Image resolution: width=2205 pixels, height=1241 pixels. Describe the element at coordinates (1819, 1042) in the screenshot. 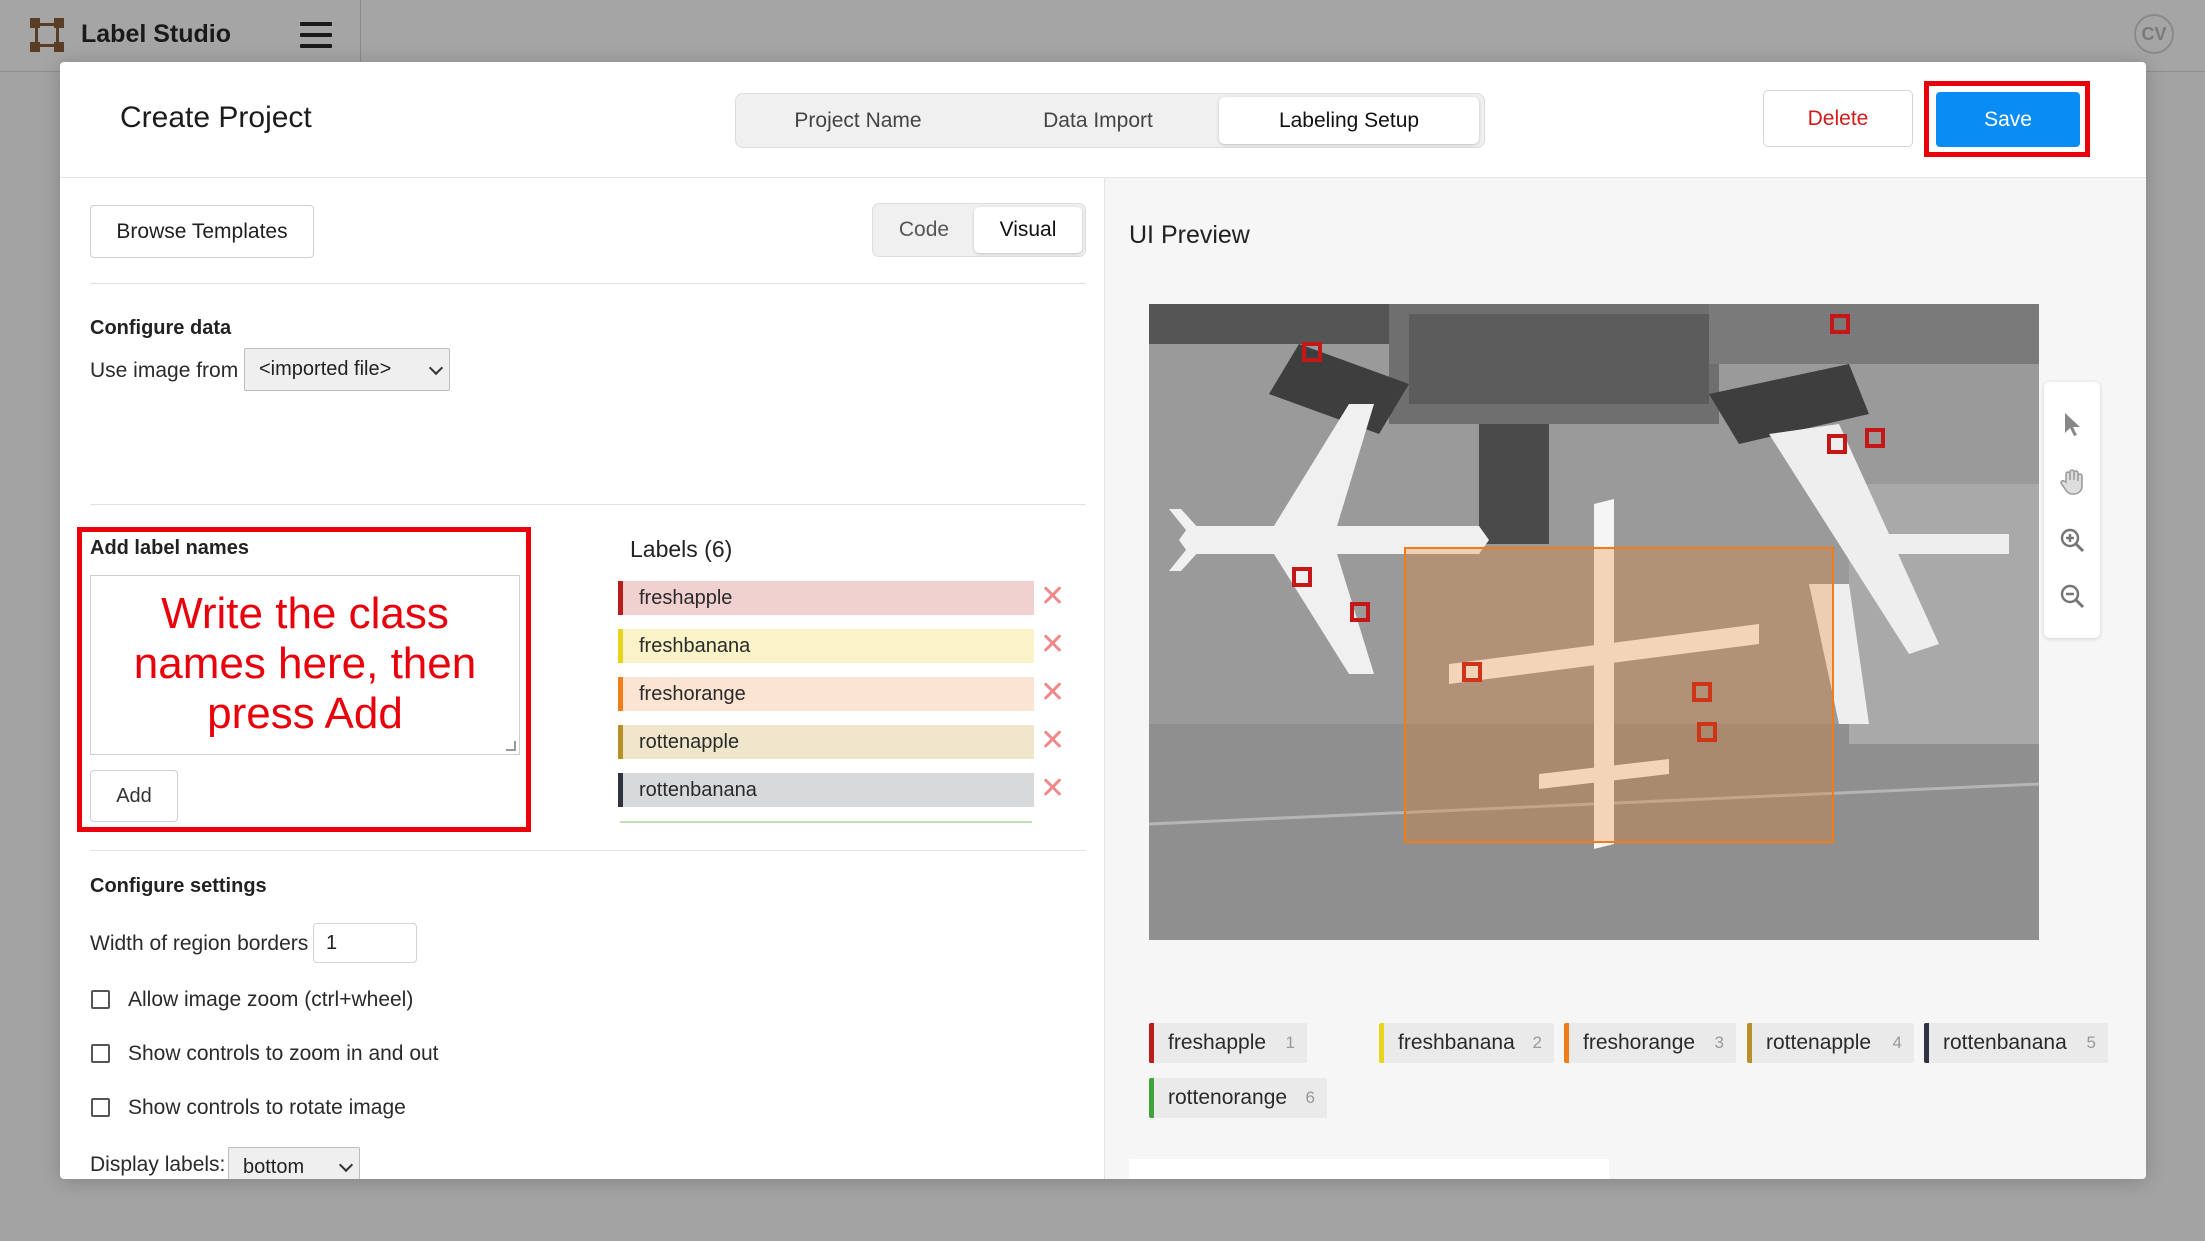

I see `label-chip-name: rottenapple` at that location.